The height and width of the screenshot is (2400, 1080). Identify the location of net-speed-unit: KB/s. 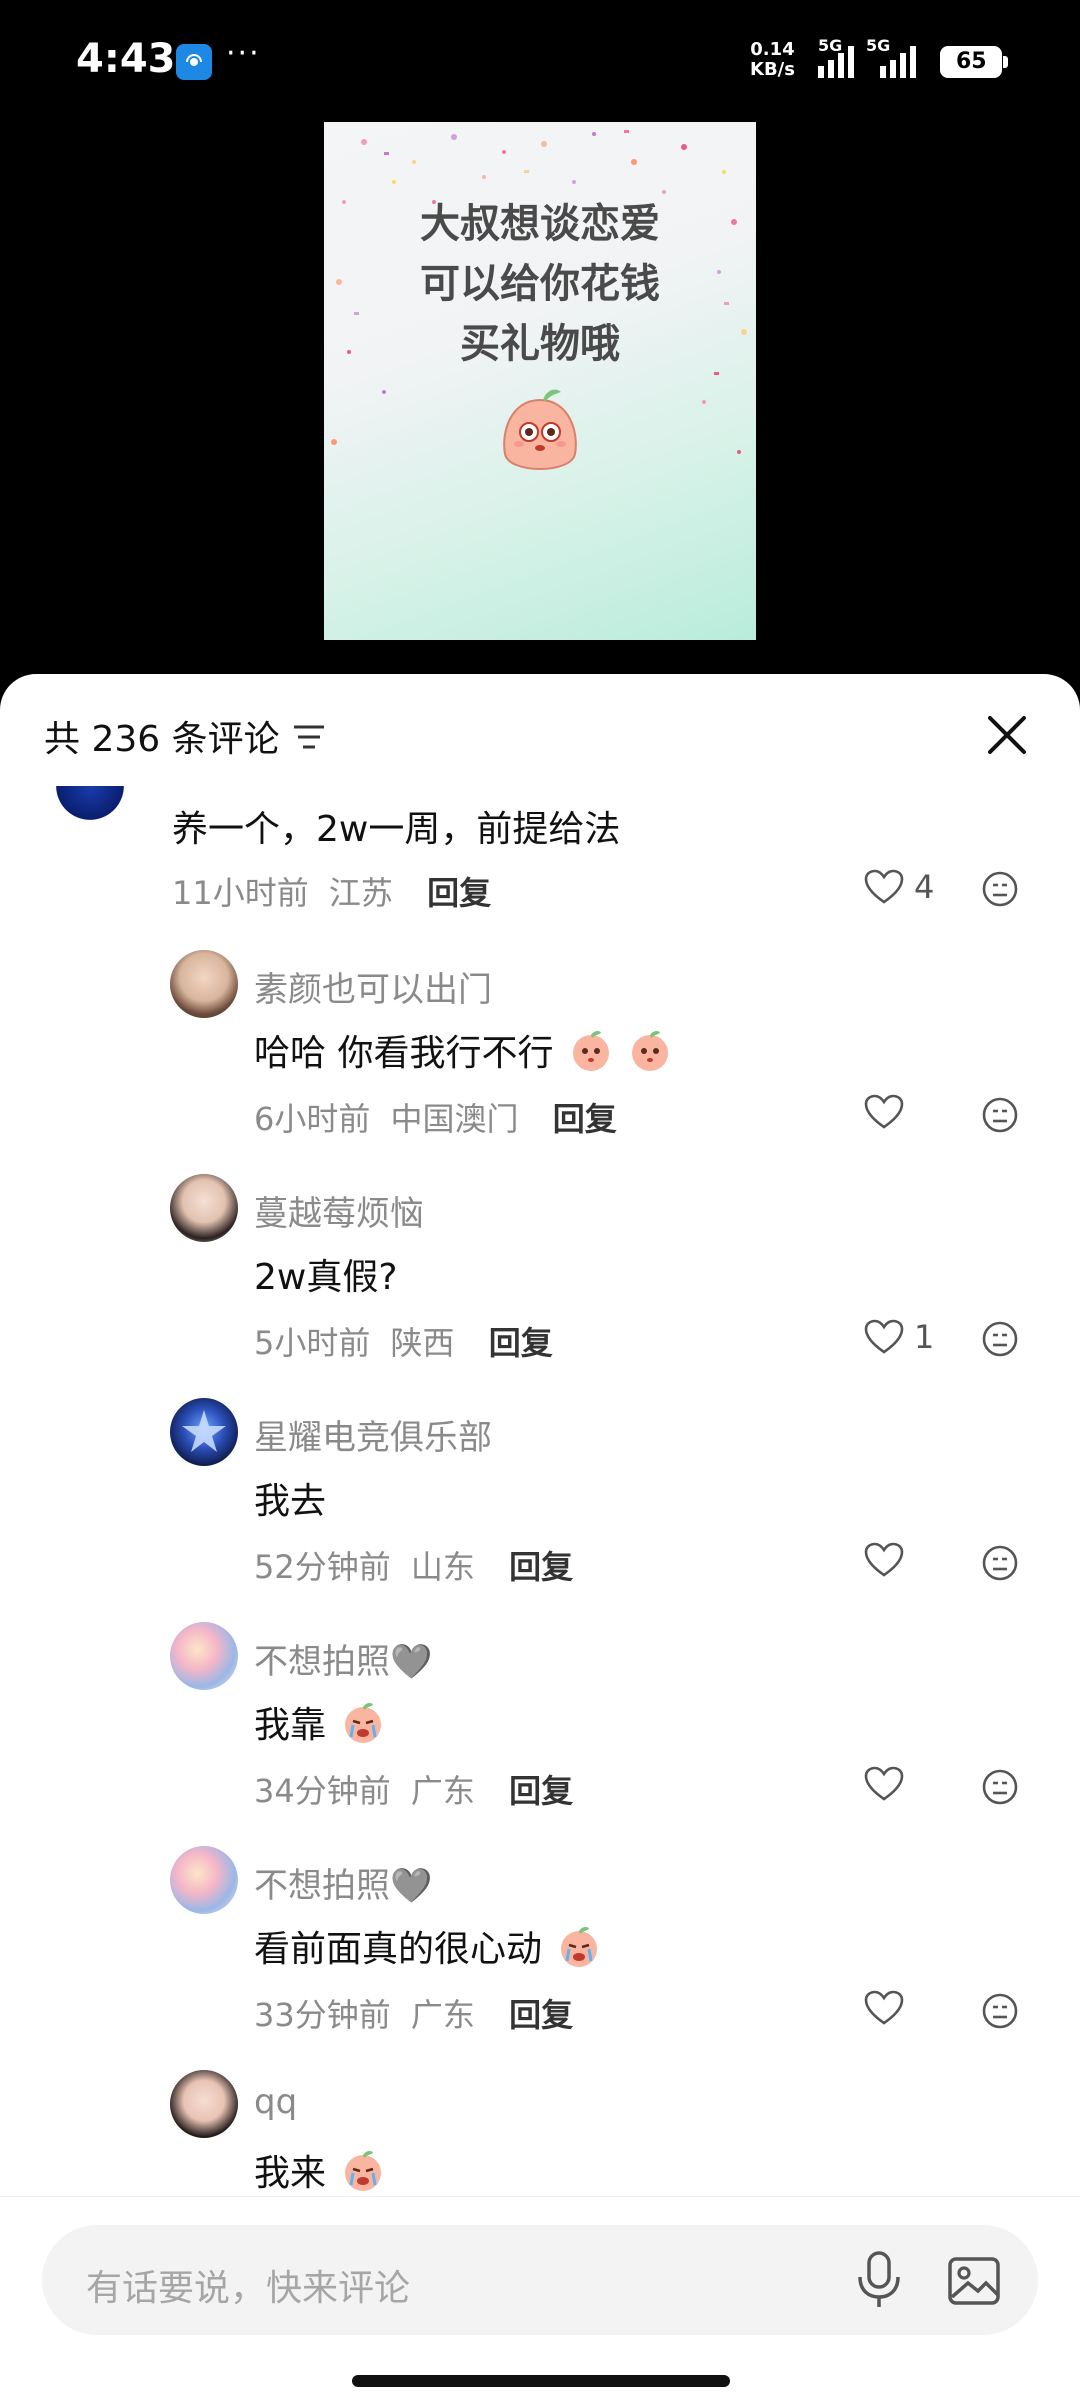
(772, 69).